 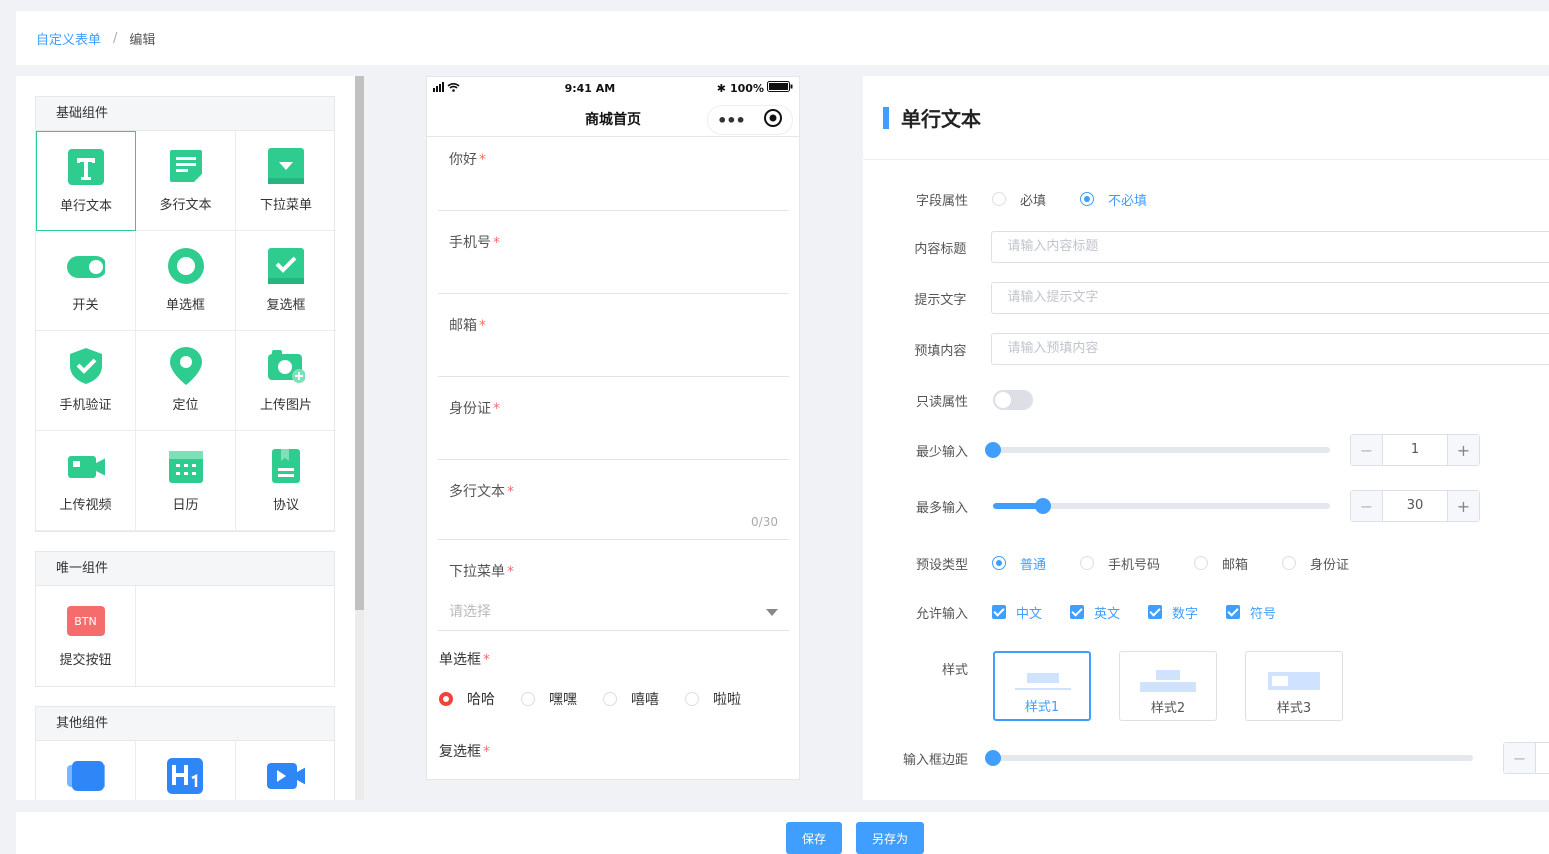 What do you see at coordinates (286, 181) in the screenshot?
I see `component-dropdown: 下拉菜单` at bounding box center [286, 181].